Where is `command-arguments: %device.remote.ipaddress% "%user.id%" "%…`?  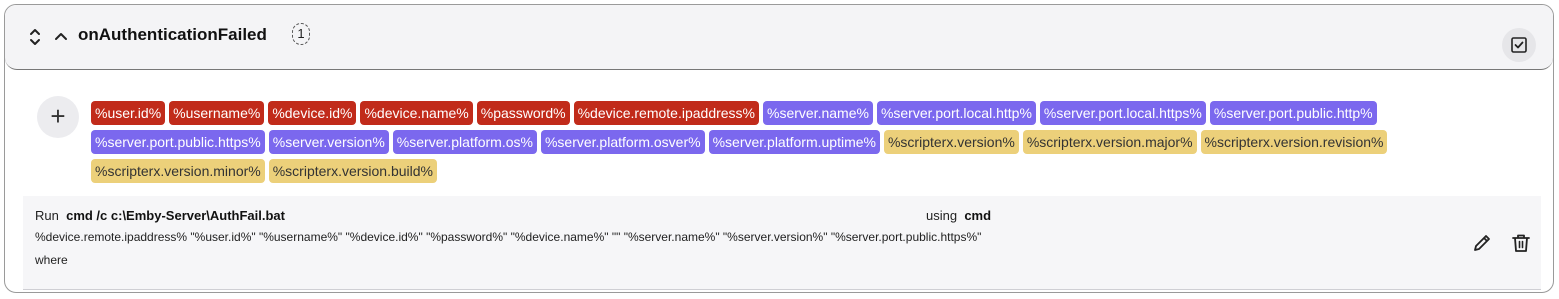 command-arguments: %device.remote.ipaddress% "%user.id%" "%… is located at coordinates (508, 237).